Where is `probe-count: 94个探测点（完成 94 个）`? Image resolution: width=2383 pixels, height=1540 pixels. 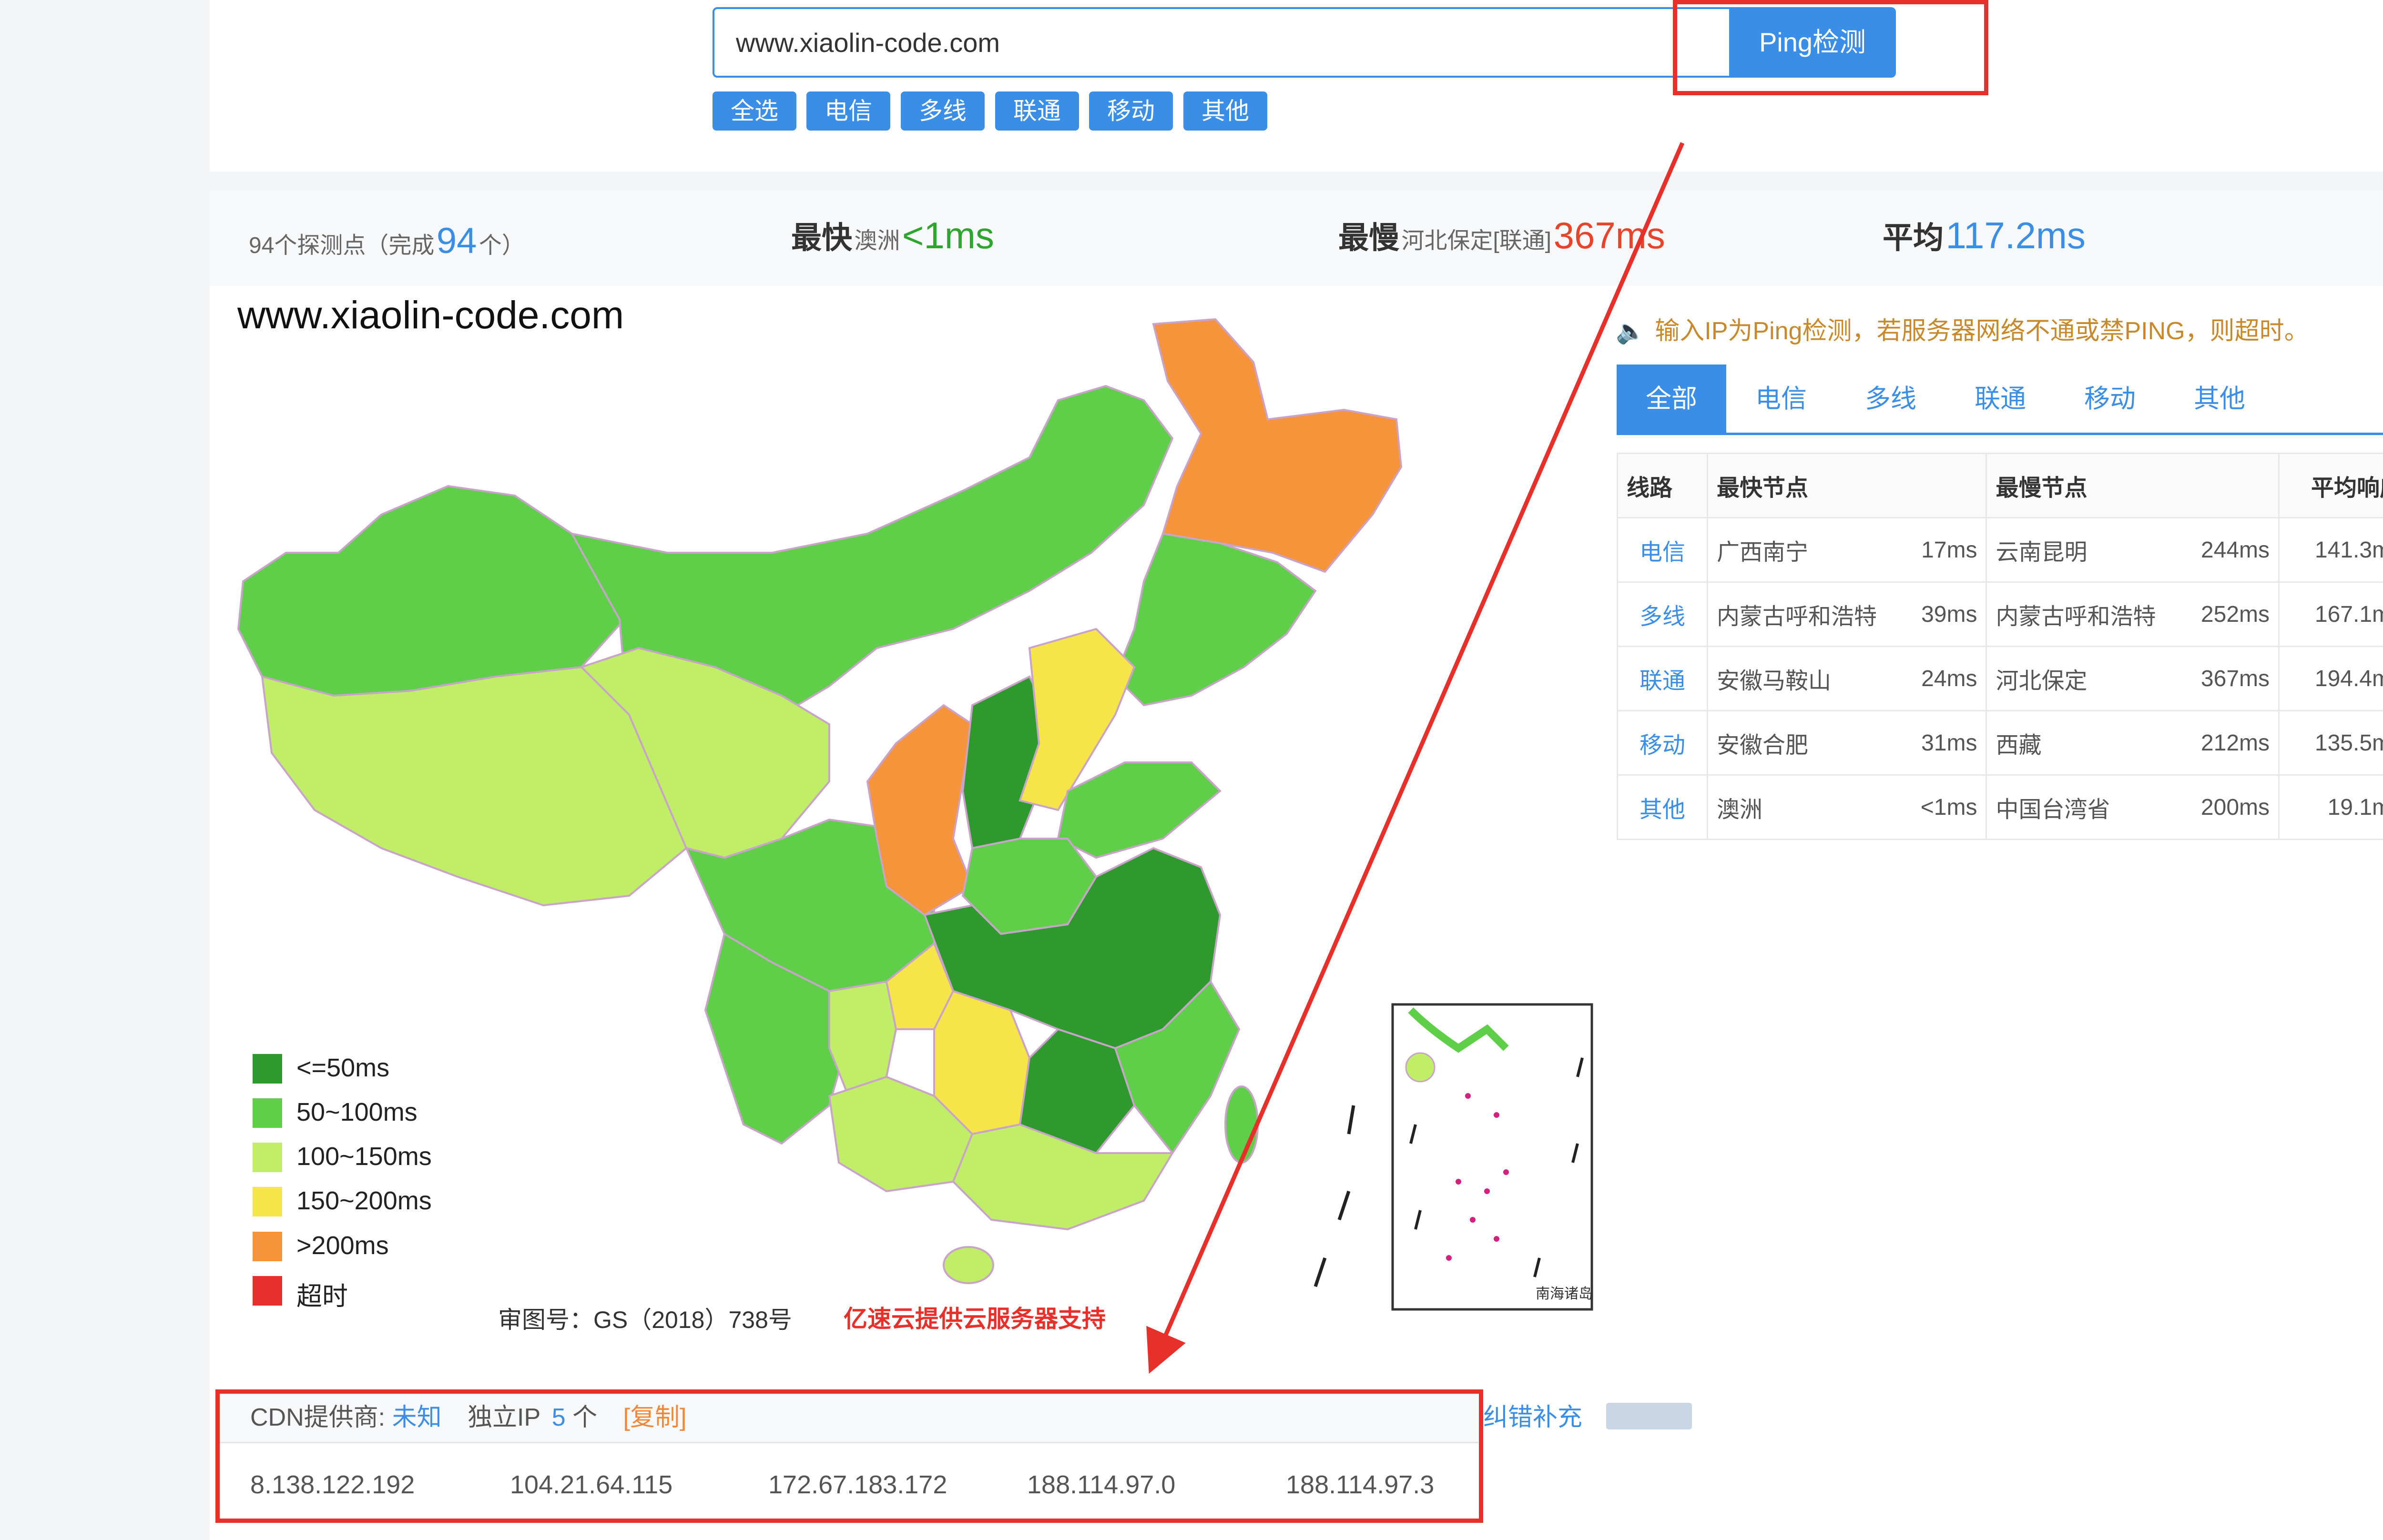 probe-count: 94个探测点（完成 94 个） is located at coordinates (387, 241).